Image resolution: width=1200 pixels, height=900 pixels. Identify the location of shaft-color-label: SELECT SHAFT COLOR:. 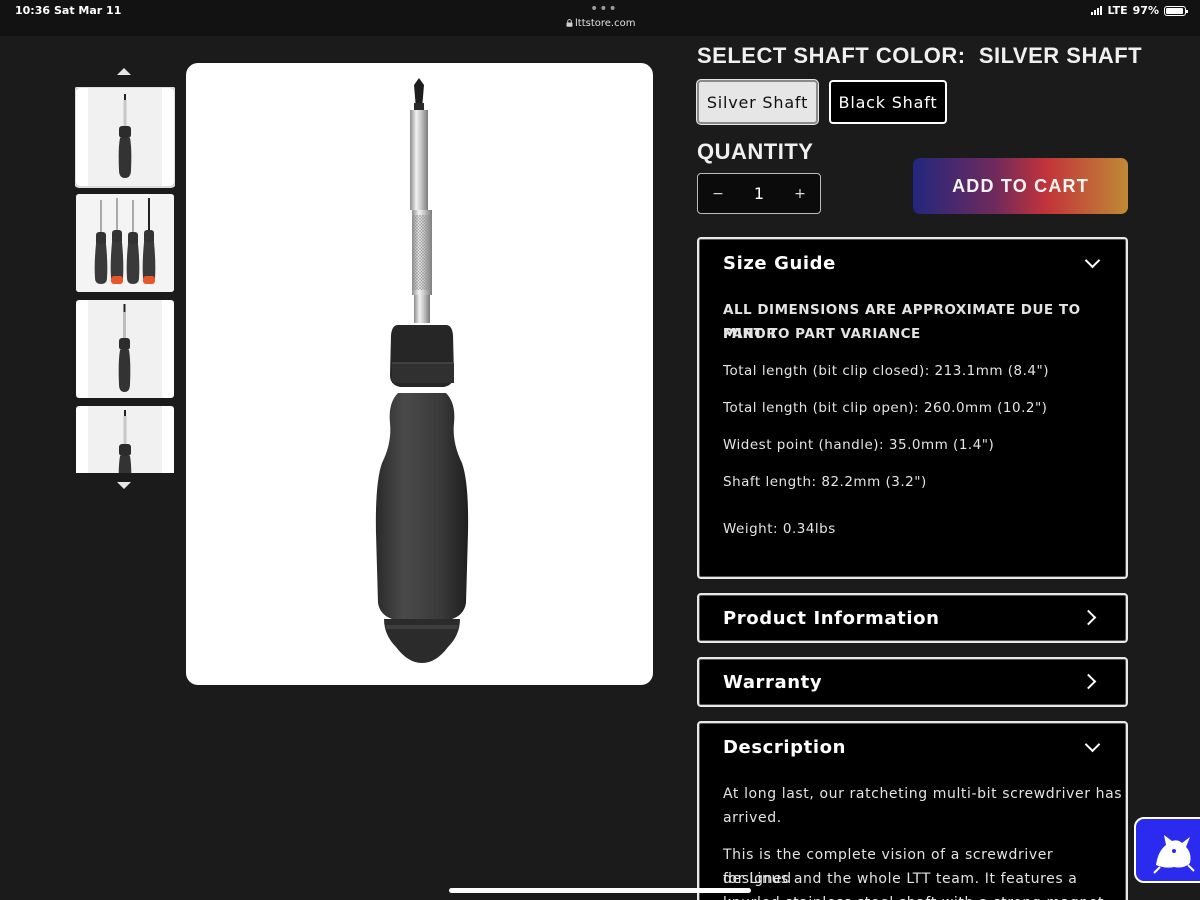
(831, 55).